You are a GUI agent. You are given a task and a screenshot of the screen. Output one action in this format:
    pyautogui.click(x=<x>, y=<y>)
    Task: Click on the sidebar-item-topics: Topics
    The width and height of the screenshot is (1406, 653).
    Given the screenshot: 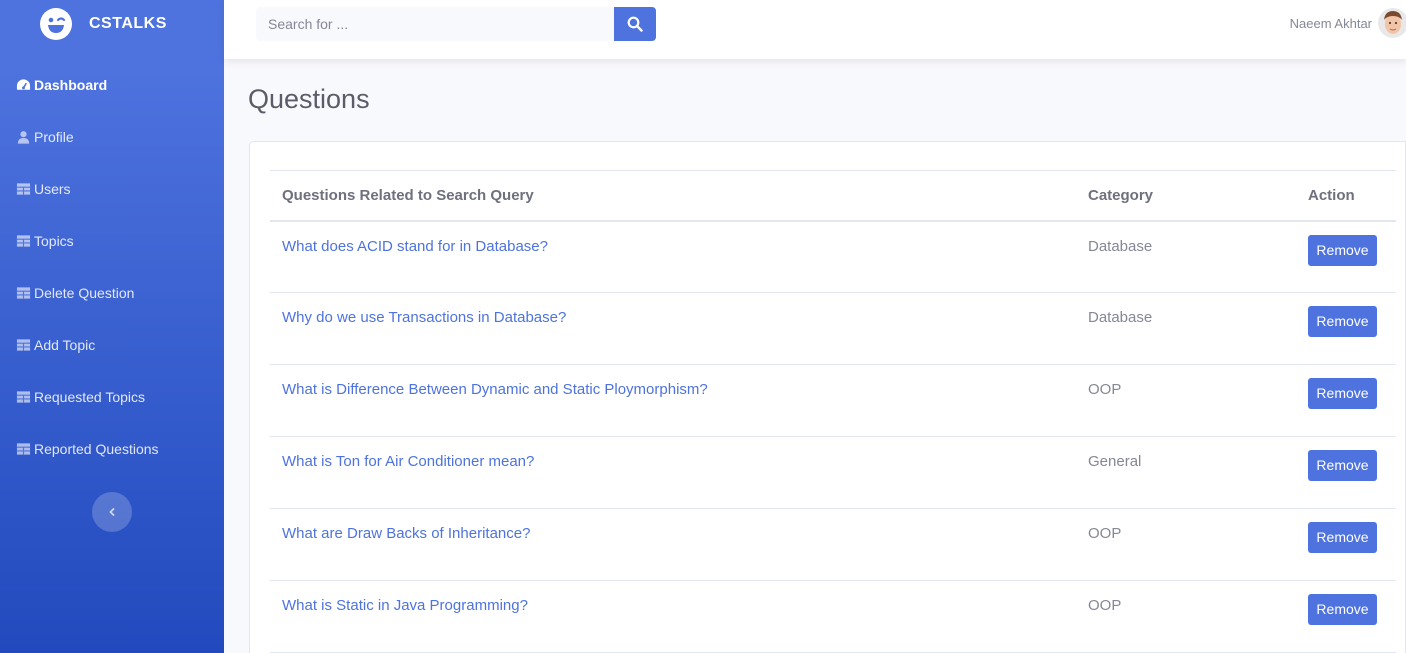 What is the action you would take?
    pyautogui.click(x=45, y=241)
    